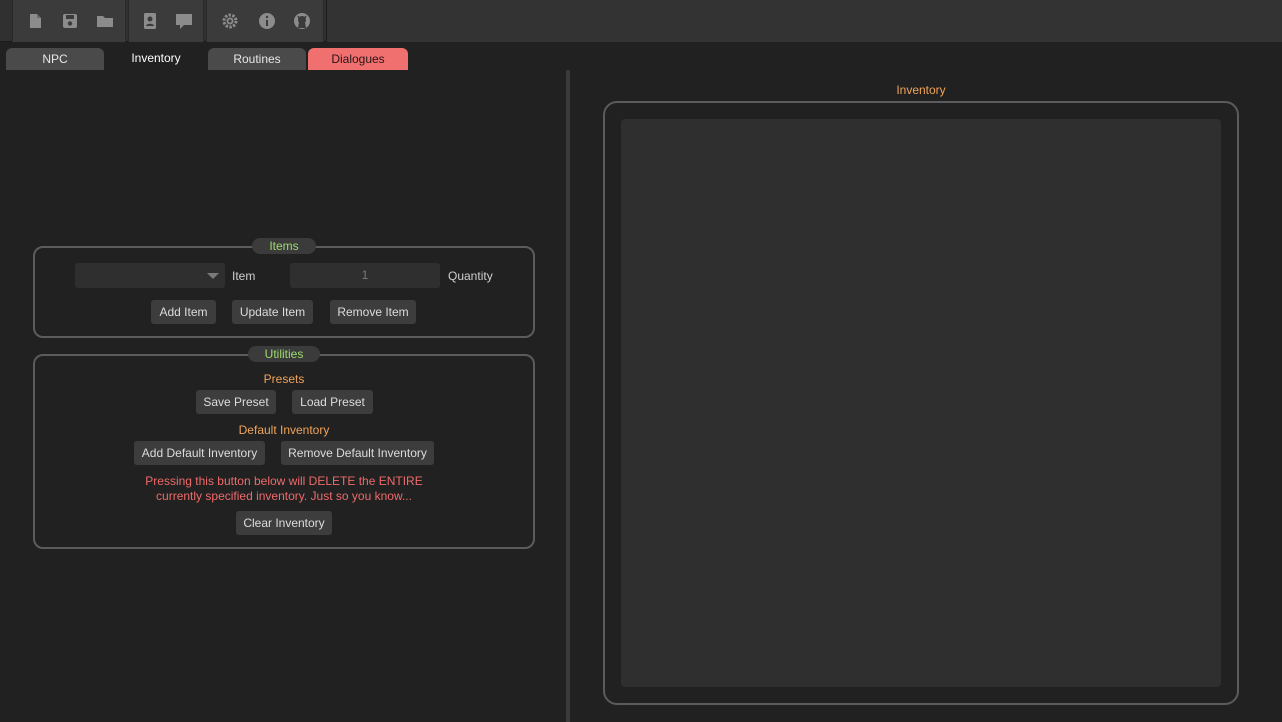  I want to click on contact-card-icon, so click(150, 21).